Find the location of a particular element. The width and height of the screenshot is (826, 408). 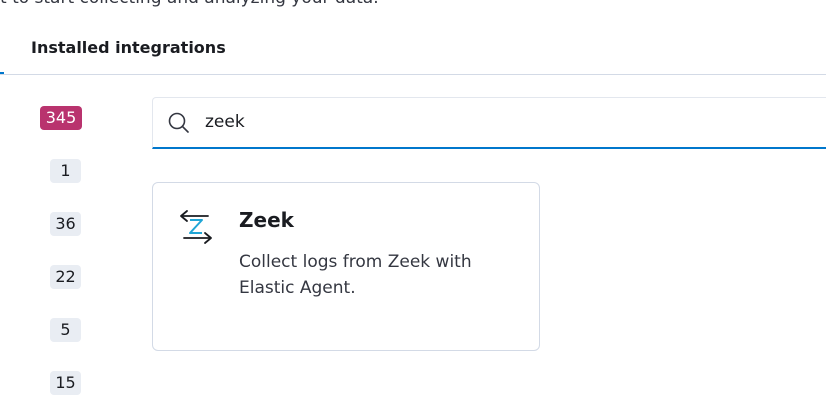

tab-bar: Installed integrations is located at coordinates (413, 51).